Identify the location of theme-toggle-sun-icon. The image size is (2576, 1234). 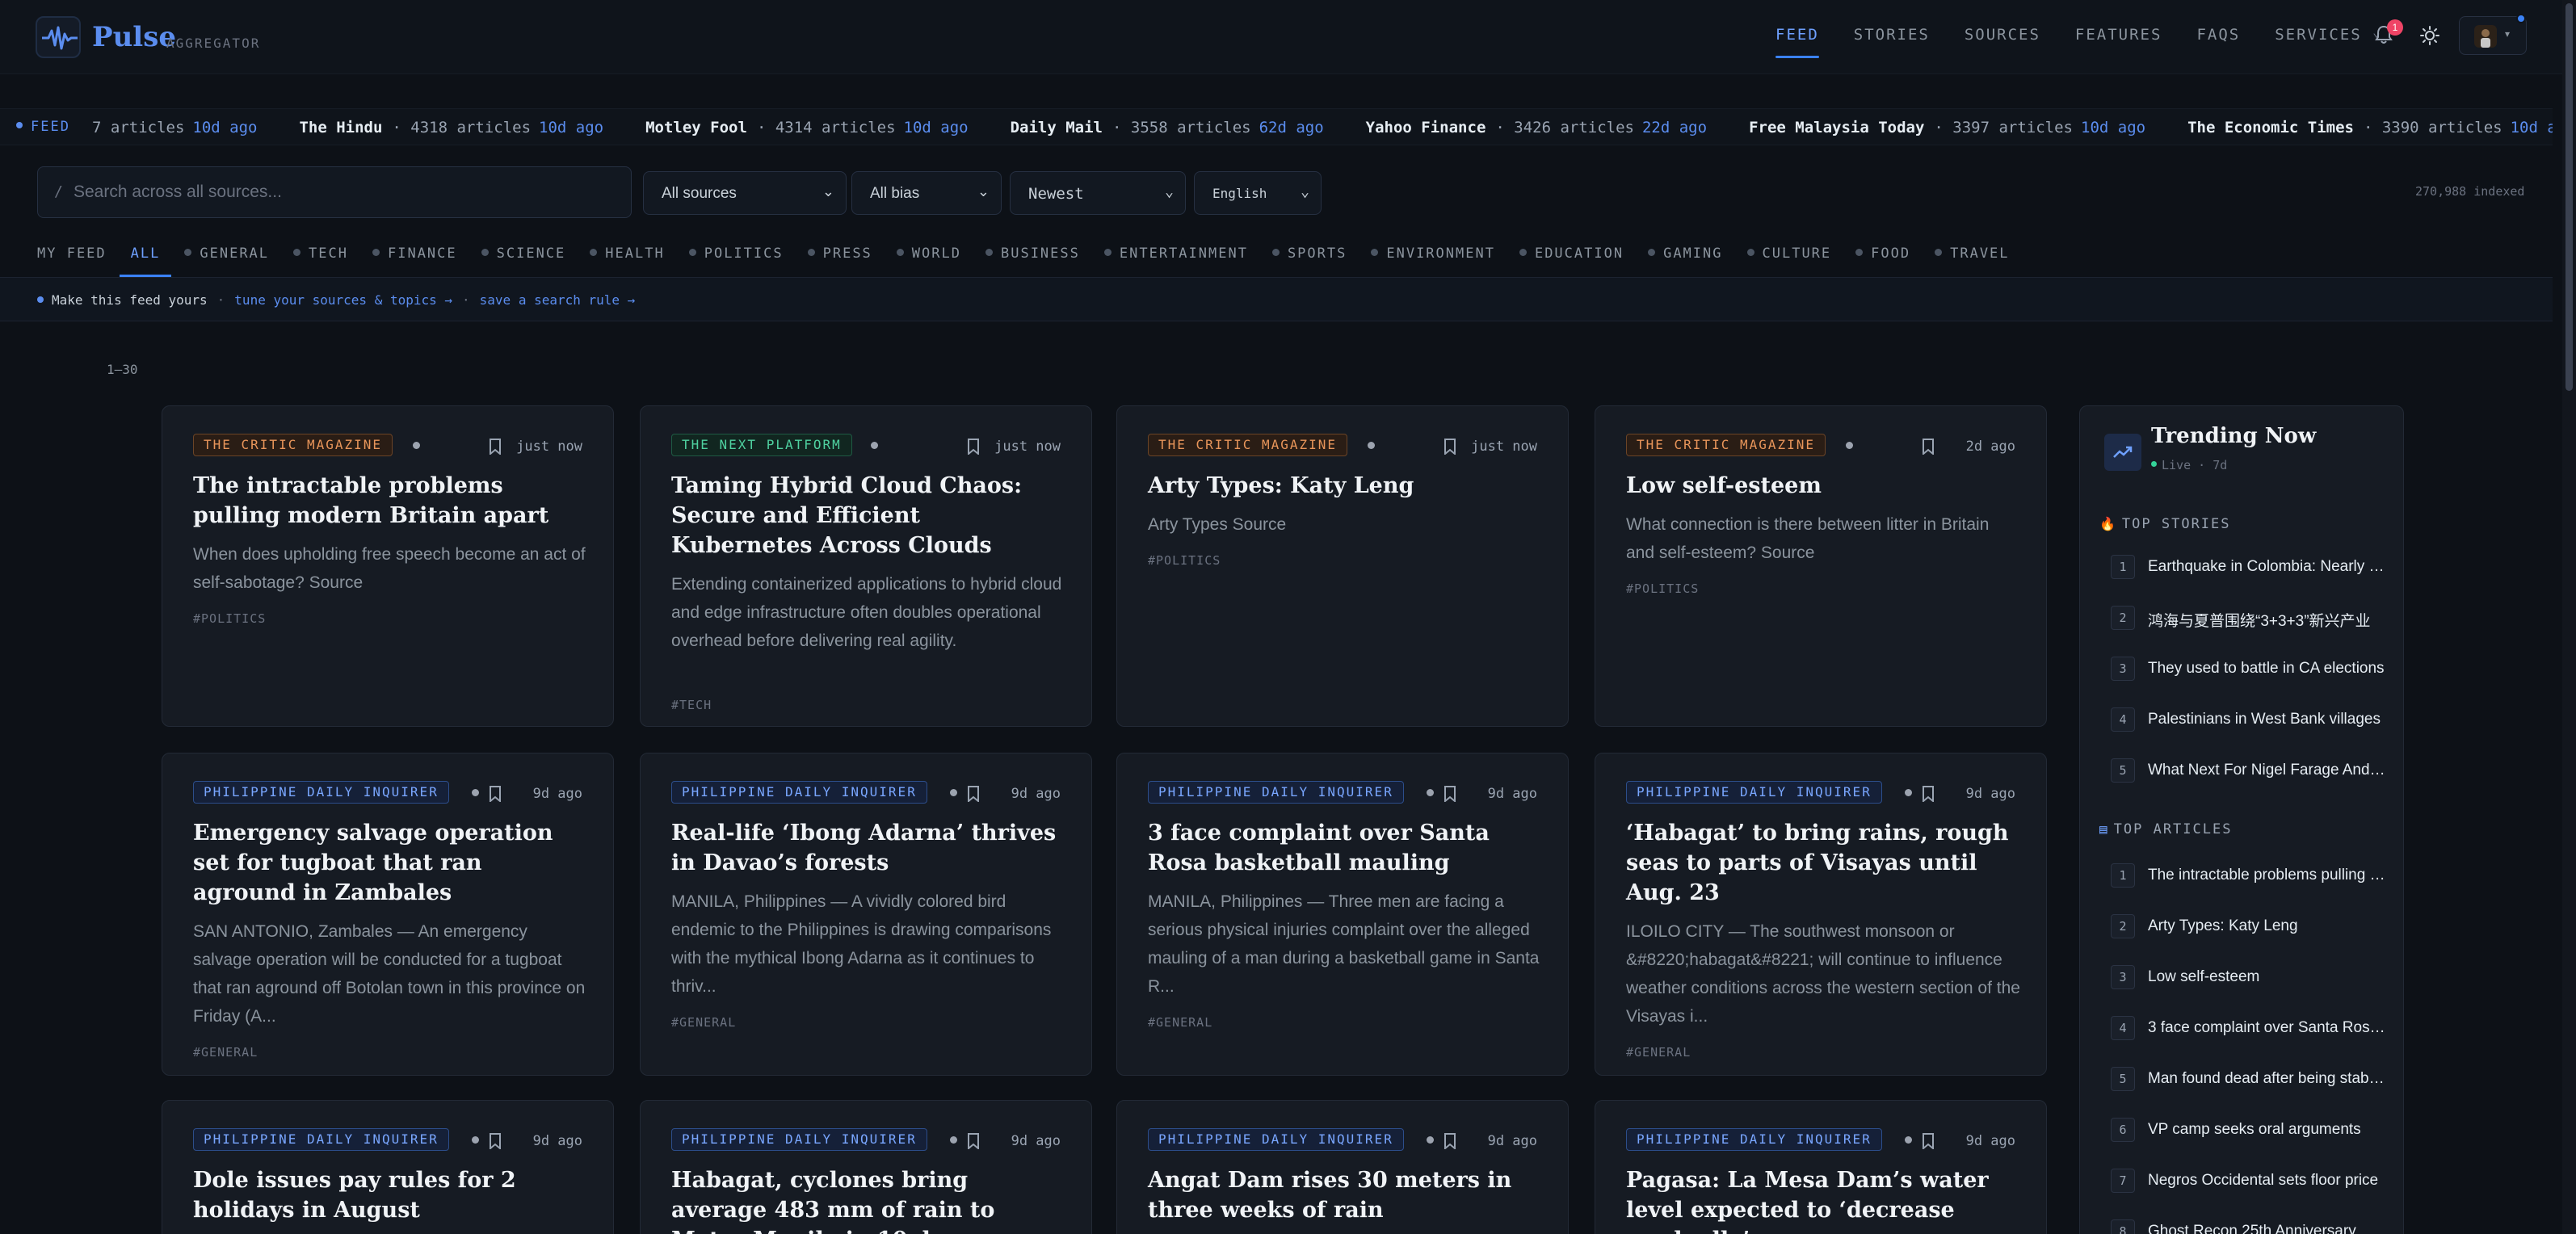
(2430, 35).